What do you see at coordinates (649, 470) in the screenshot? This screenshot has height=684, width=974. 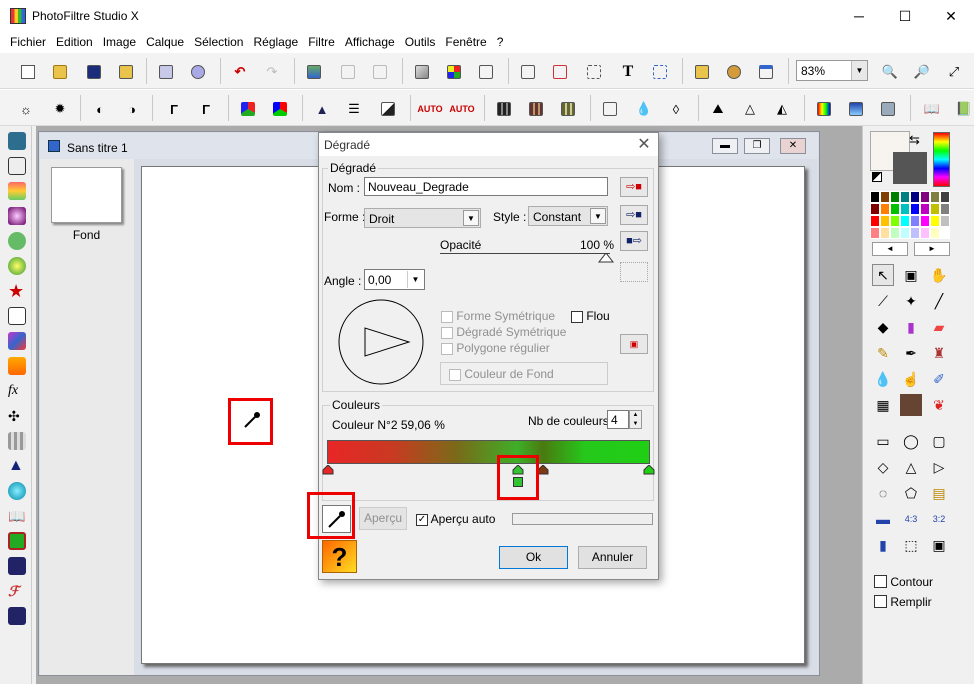 I see `gradient-stop-marker` at bounding box center [649, 470].